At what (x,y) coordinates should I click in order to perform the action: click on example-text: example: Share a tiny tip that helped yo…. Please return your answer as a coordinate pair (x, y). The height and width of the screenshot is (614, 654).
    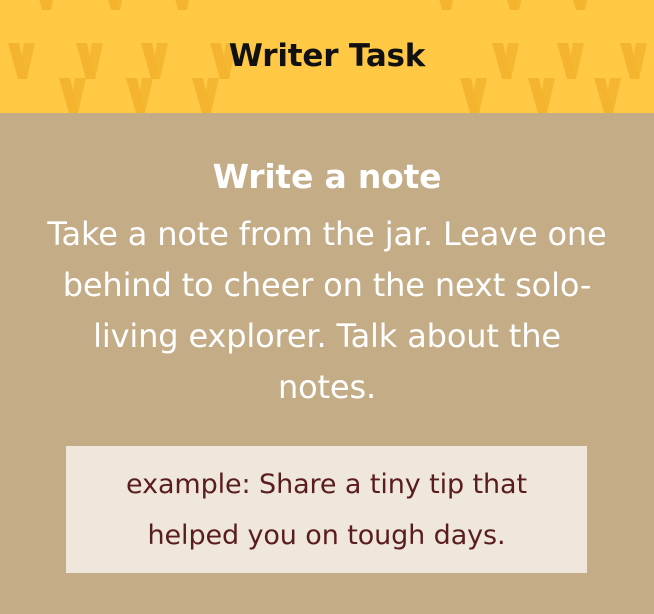
    Looking at the image, I should click on (326, 509).